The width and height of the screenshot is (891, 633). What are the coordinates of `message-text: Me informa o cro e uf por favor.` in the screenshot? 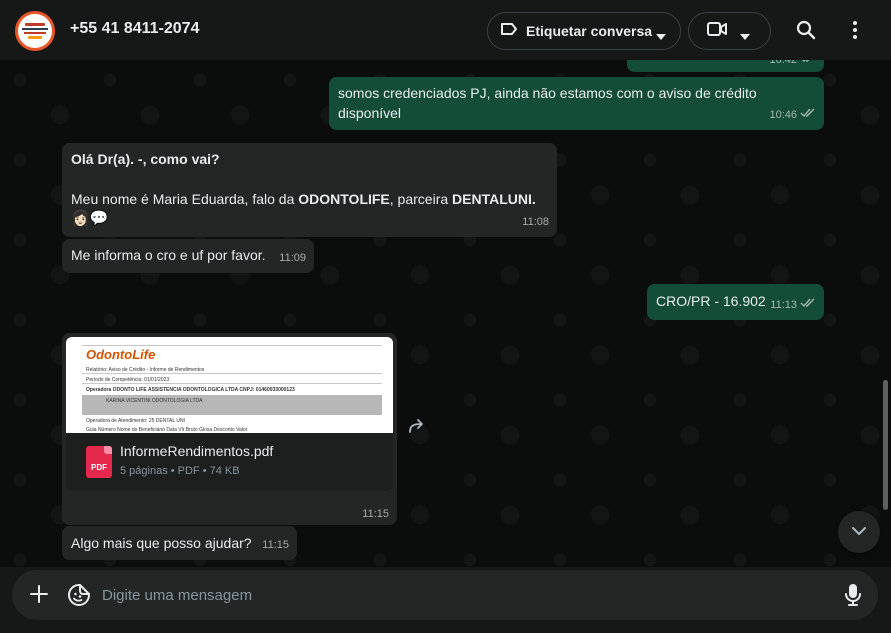 It's located at (168, 255).